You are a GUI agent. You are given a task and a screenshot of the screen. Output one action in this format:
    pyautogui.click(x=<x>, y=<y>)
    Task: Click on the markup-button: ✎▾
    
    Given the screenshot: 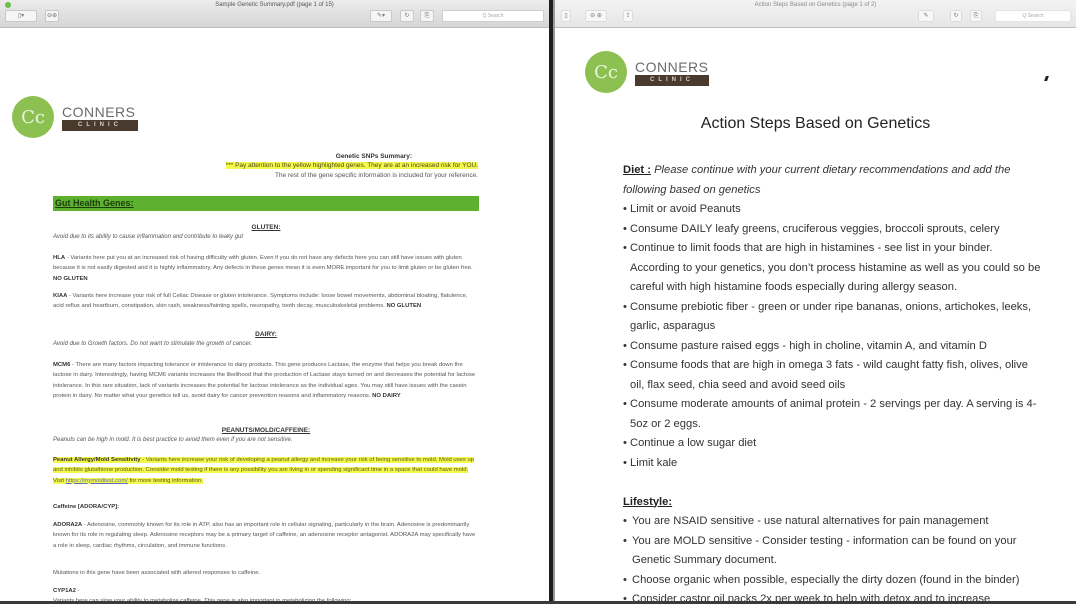 What is the action you would take?
    pyautogui.click(x=381, y=16)
    